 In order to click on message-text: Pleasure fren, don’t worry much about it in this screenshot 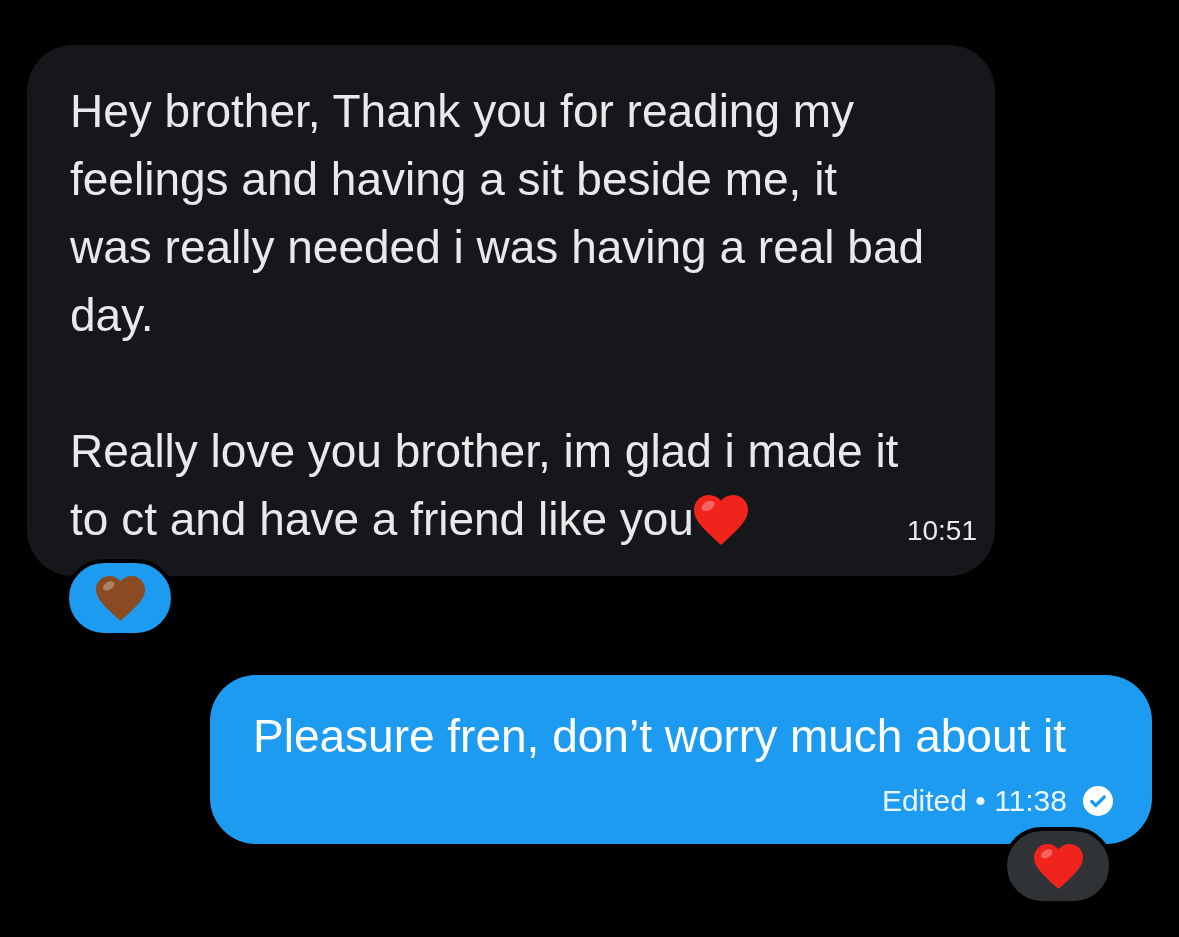, I will do `click(660, 736)`.